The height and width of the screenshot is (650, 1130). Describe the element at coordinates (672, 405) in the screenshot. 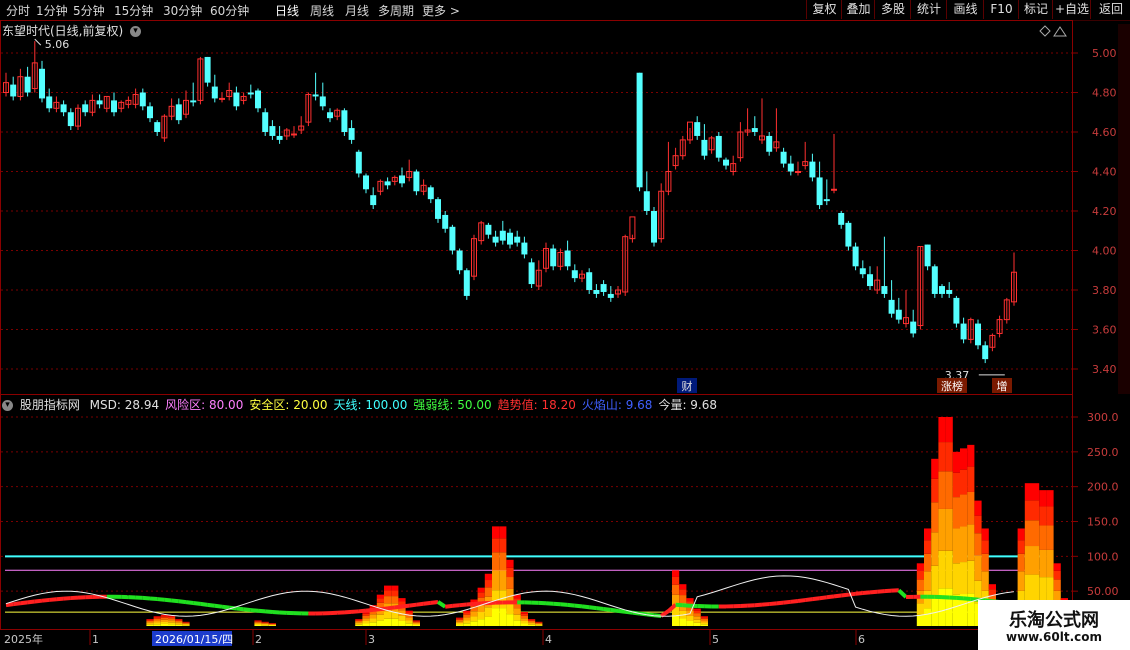

I see `param-label-7: 今量:` at that location.